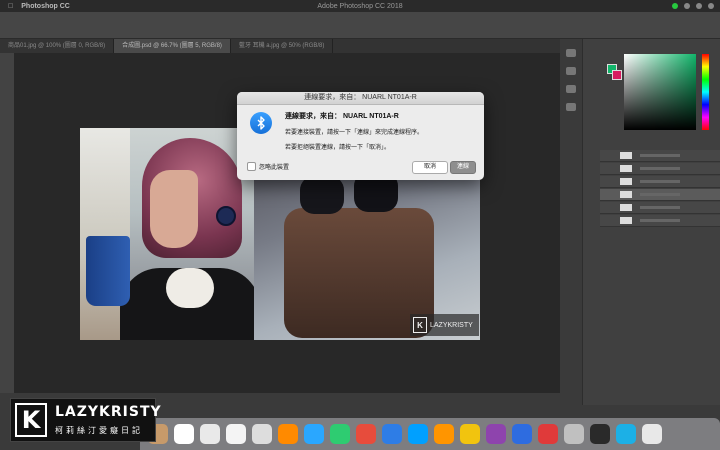 The height and width of the screenshot is (450, 720). I want to click on hue-slider, so click(705, 92).